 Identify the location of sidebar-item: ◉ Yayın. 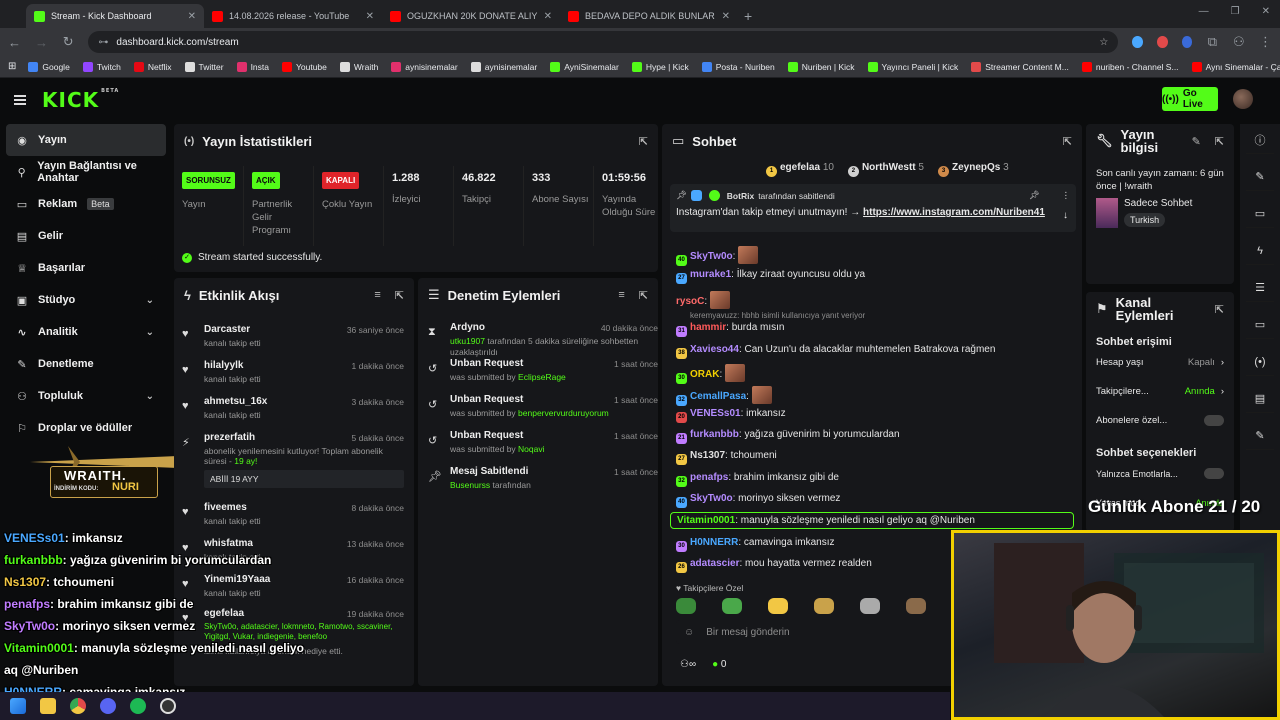
(86, 140).